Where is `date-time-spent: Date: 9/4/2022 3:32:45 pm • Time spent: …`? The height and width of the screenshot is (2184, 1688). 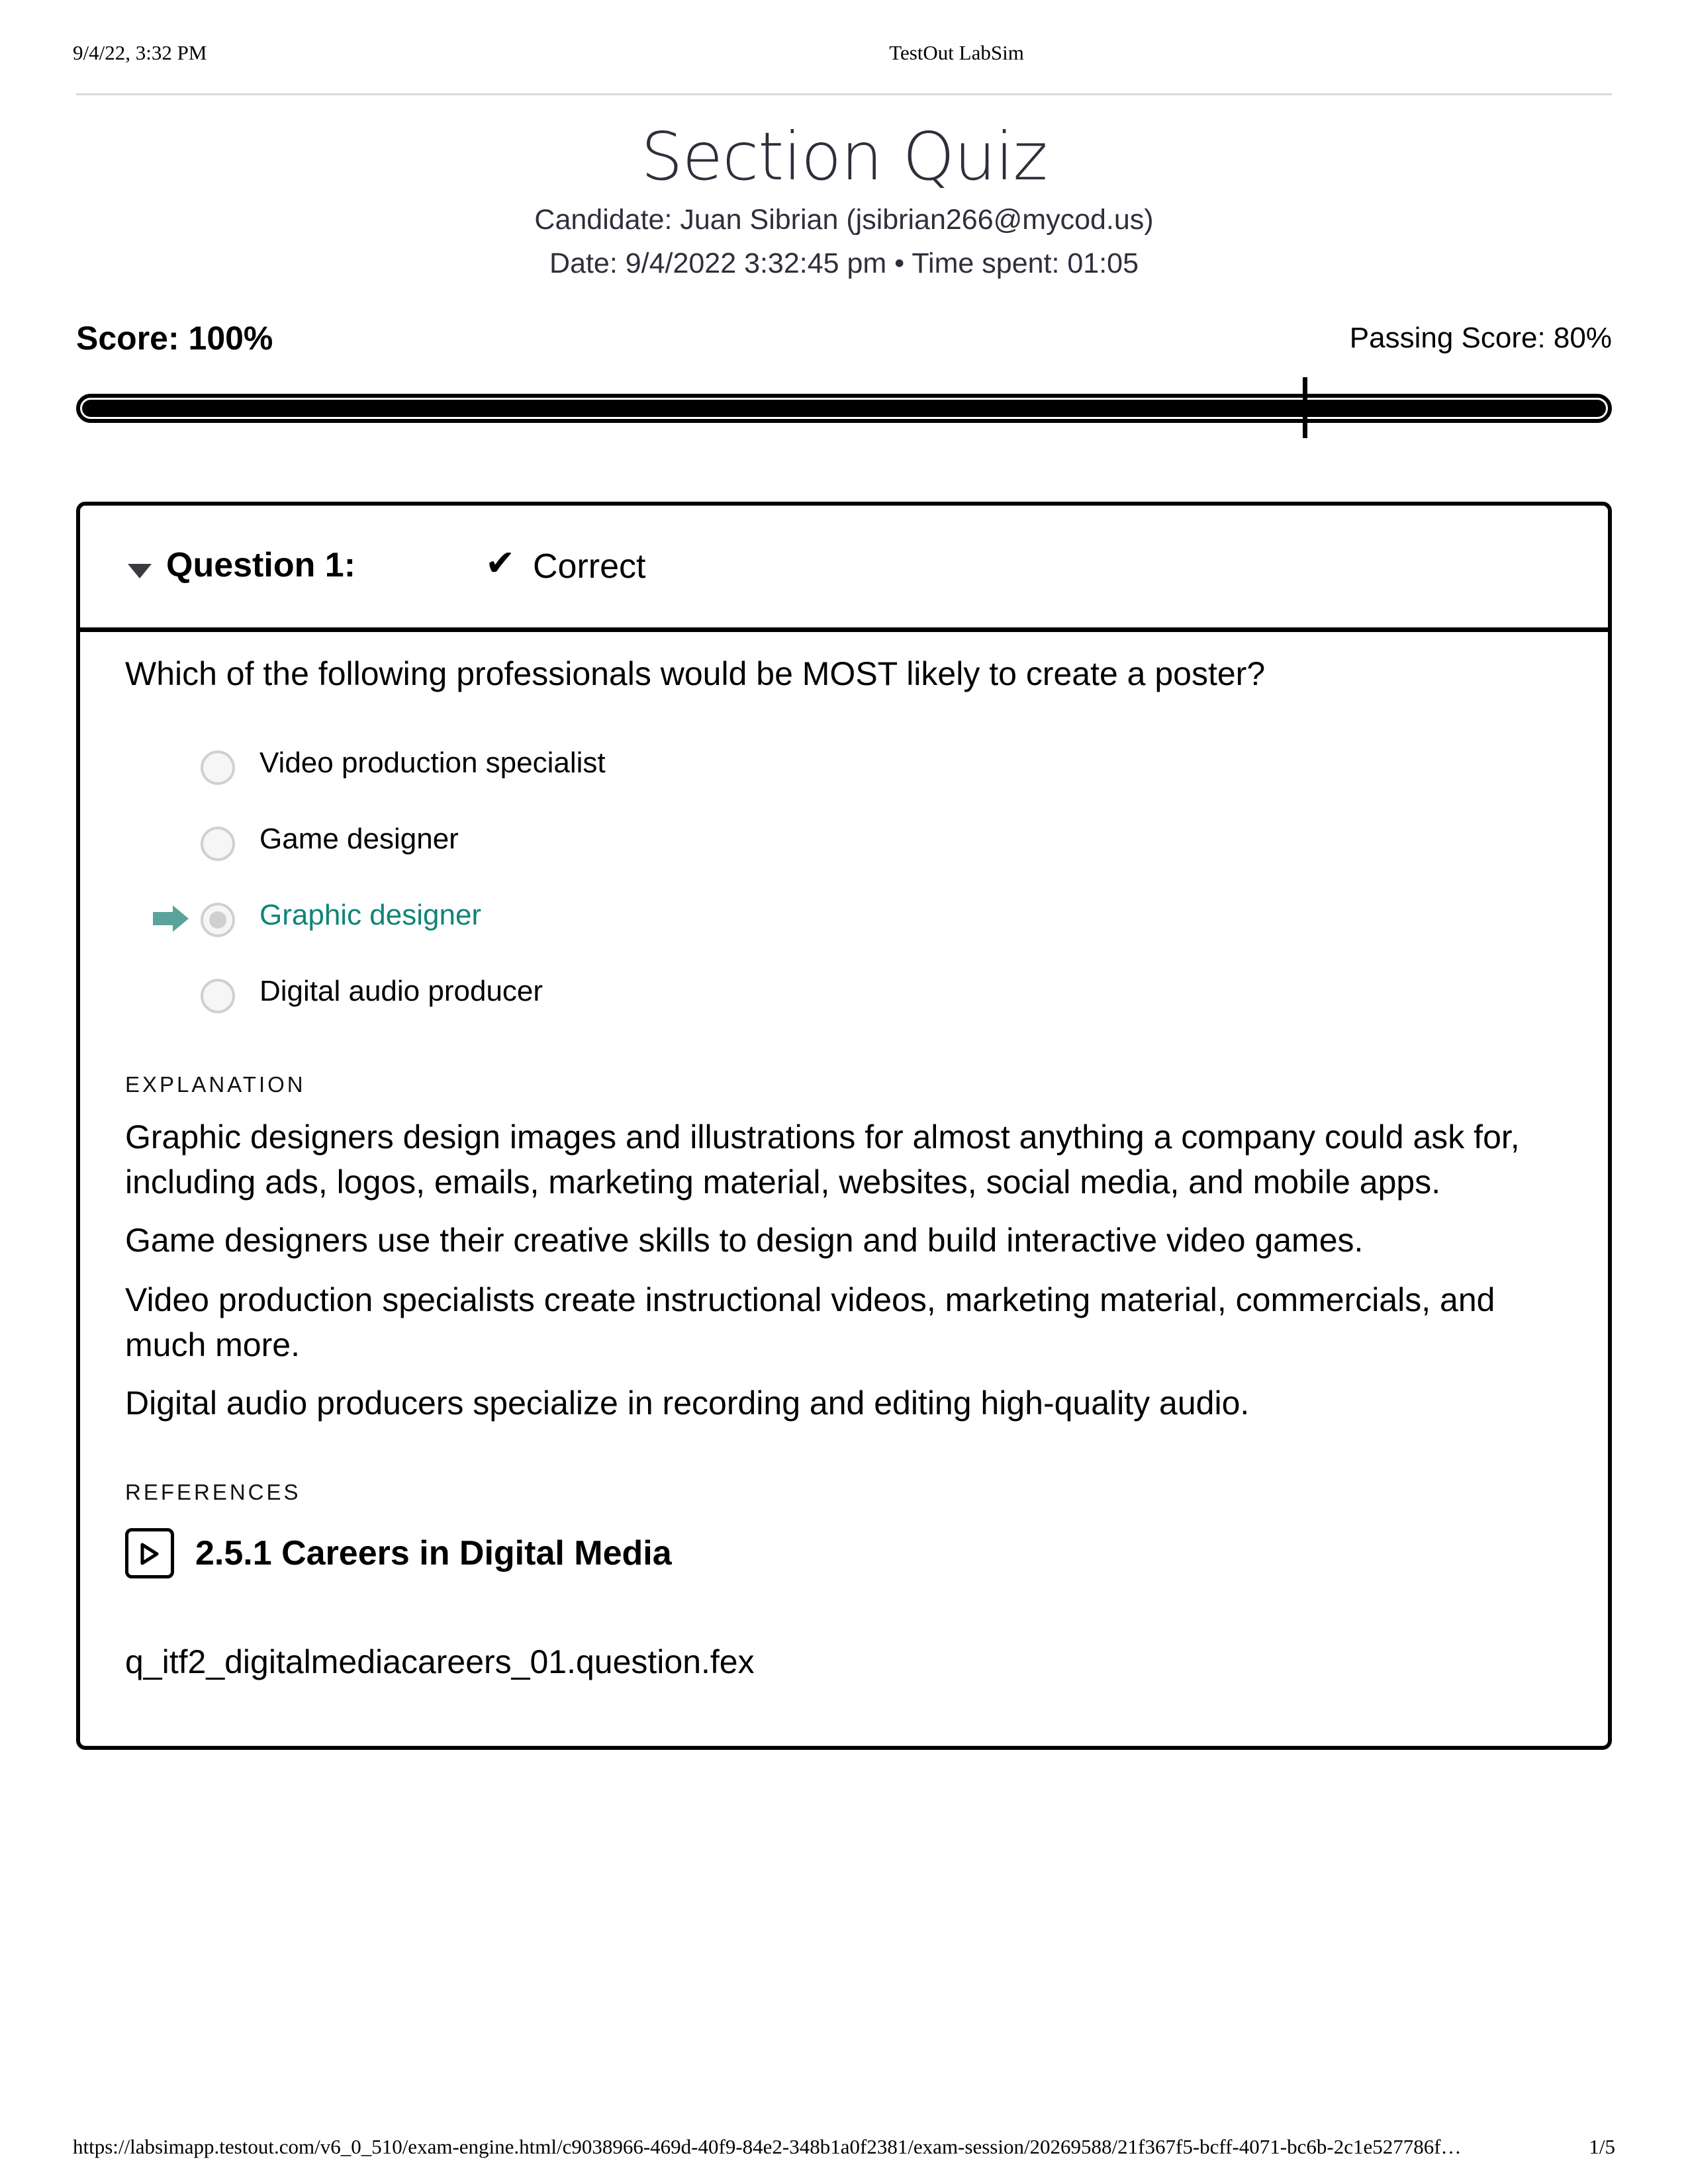 date-time-spent: Date: 9/4/2022 3:32:45 pm • Time spent: … is located at coordinates (844, 263).